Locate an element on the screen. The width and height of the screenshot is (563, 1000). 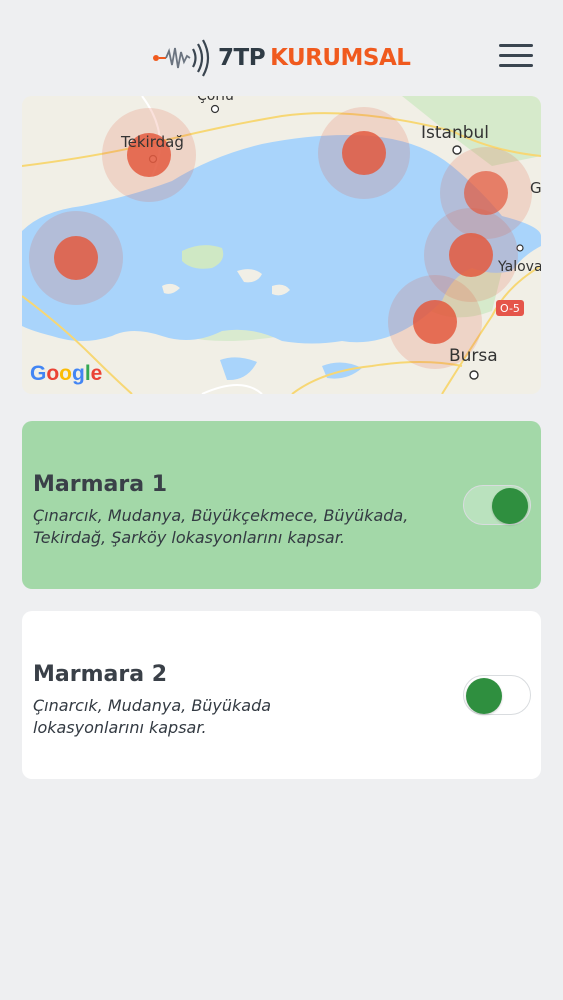
logo-text-kurumsal: KURUMSAL is located at coordinates (340, 58).